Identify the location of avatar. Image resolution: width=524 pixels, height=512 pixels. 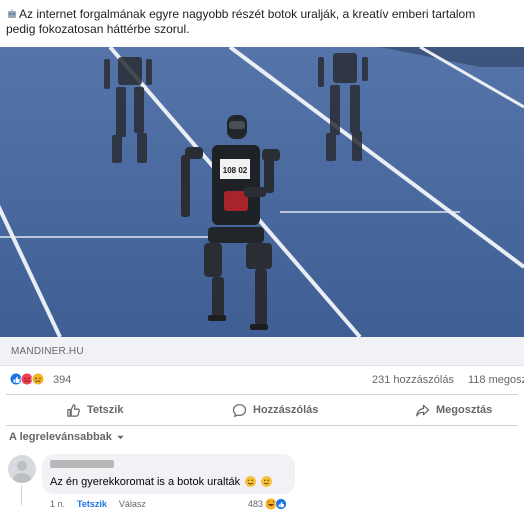
(22, 469).